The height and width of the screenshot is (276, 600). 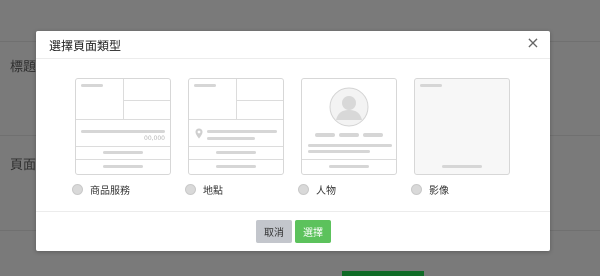 I want to click on map-pin-icon, so click(x=199, y=133).